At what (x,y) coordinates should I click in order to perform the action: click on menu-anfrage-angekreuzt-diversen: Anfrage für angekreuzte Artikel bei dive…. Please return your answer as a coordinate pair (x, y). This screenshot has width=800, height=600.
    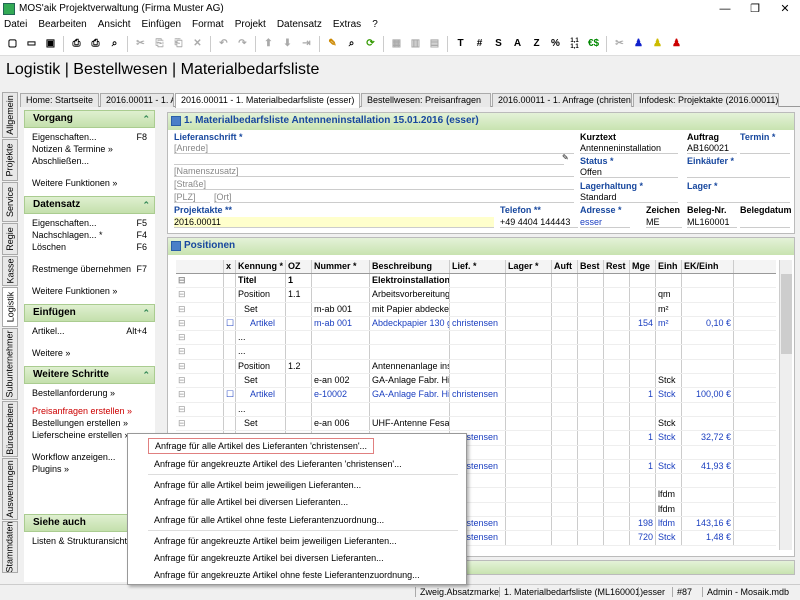
    Looking at the image, I should click on (269, 558).